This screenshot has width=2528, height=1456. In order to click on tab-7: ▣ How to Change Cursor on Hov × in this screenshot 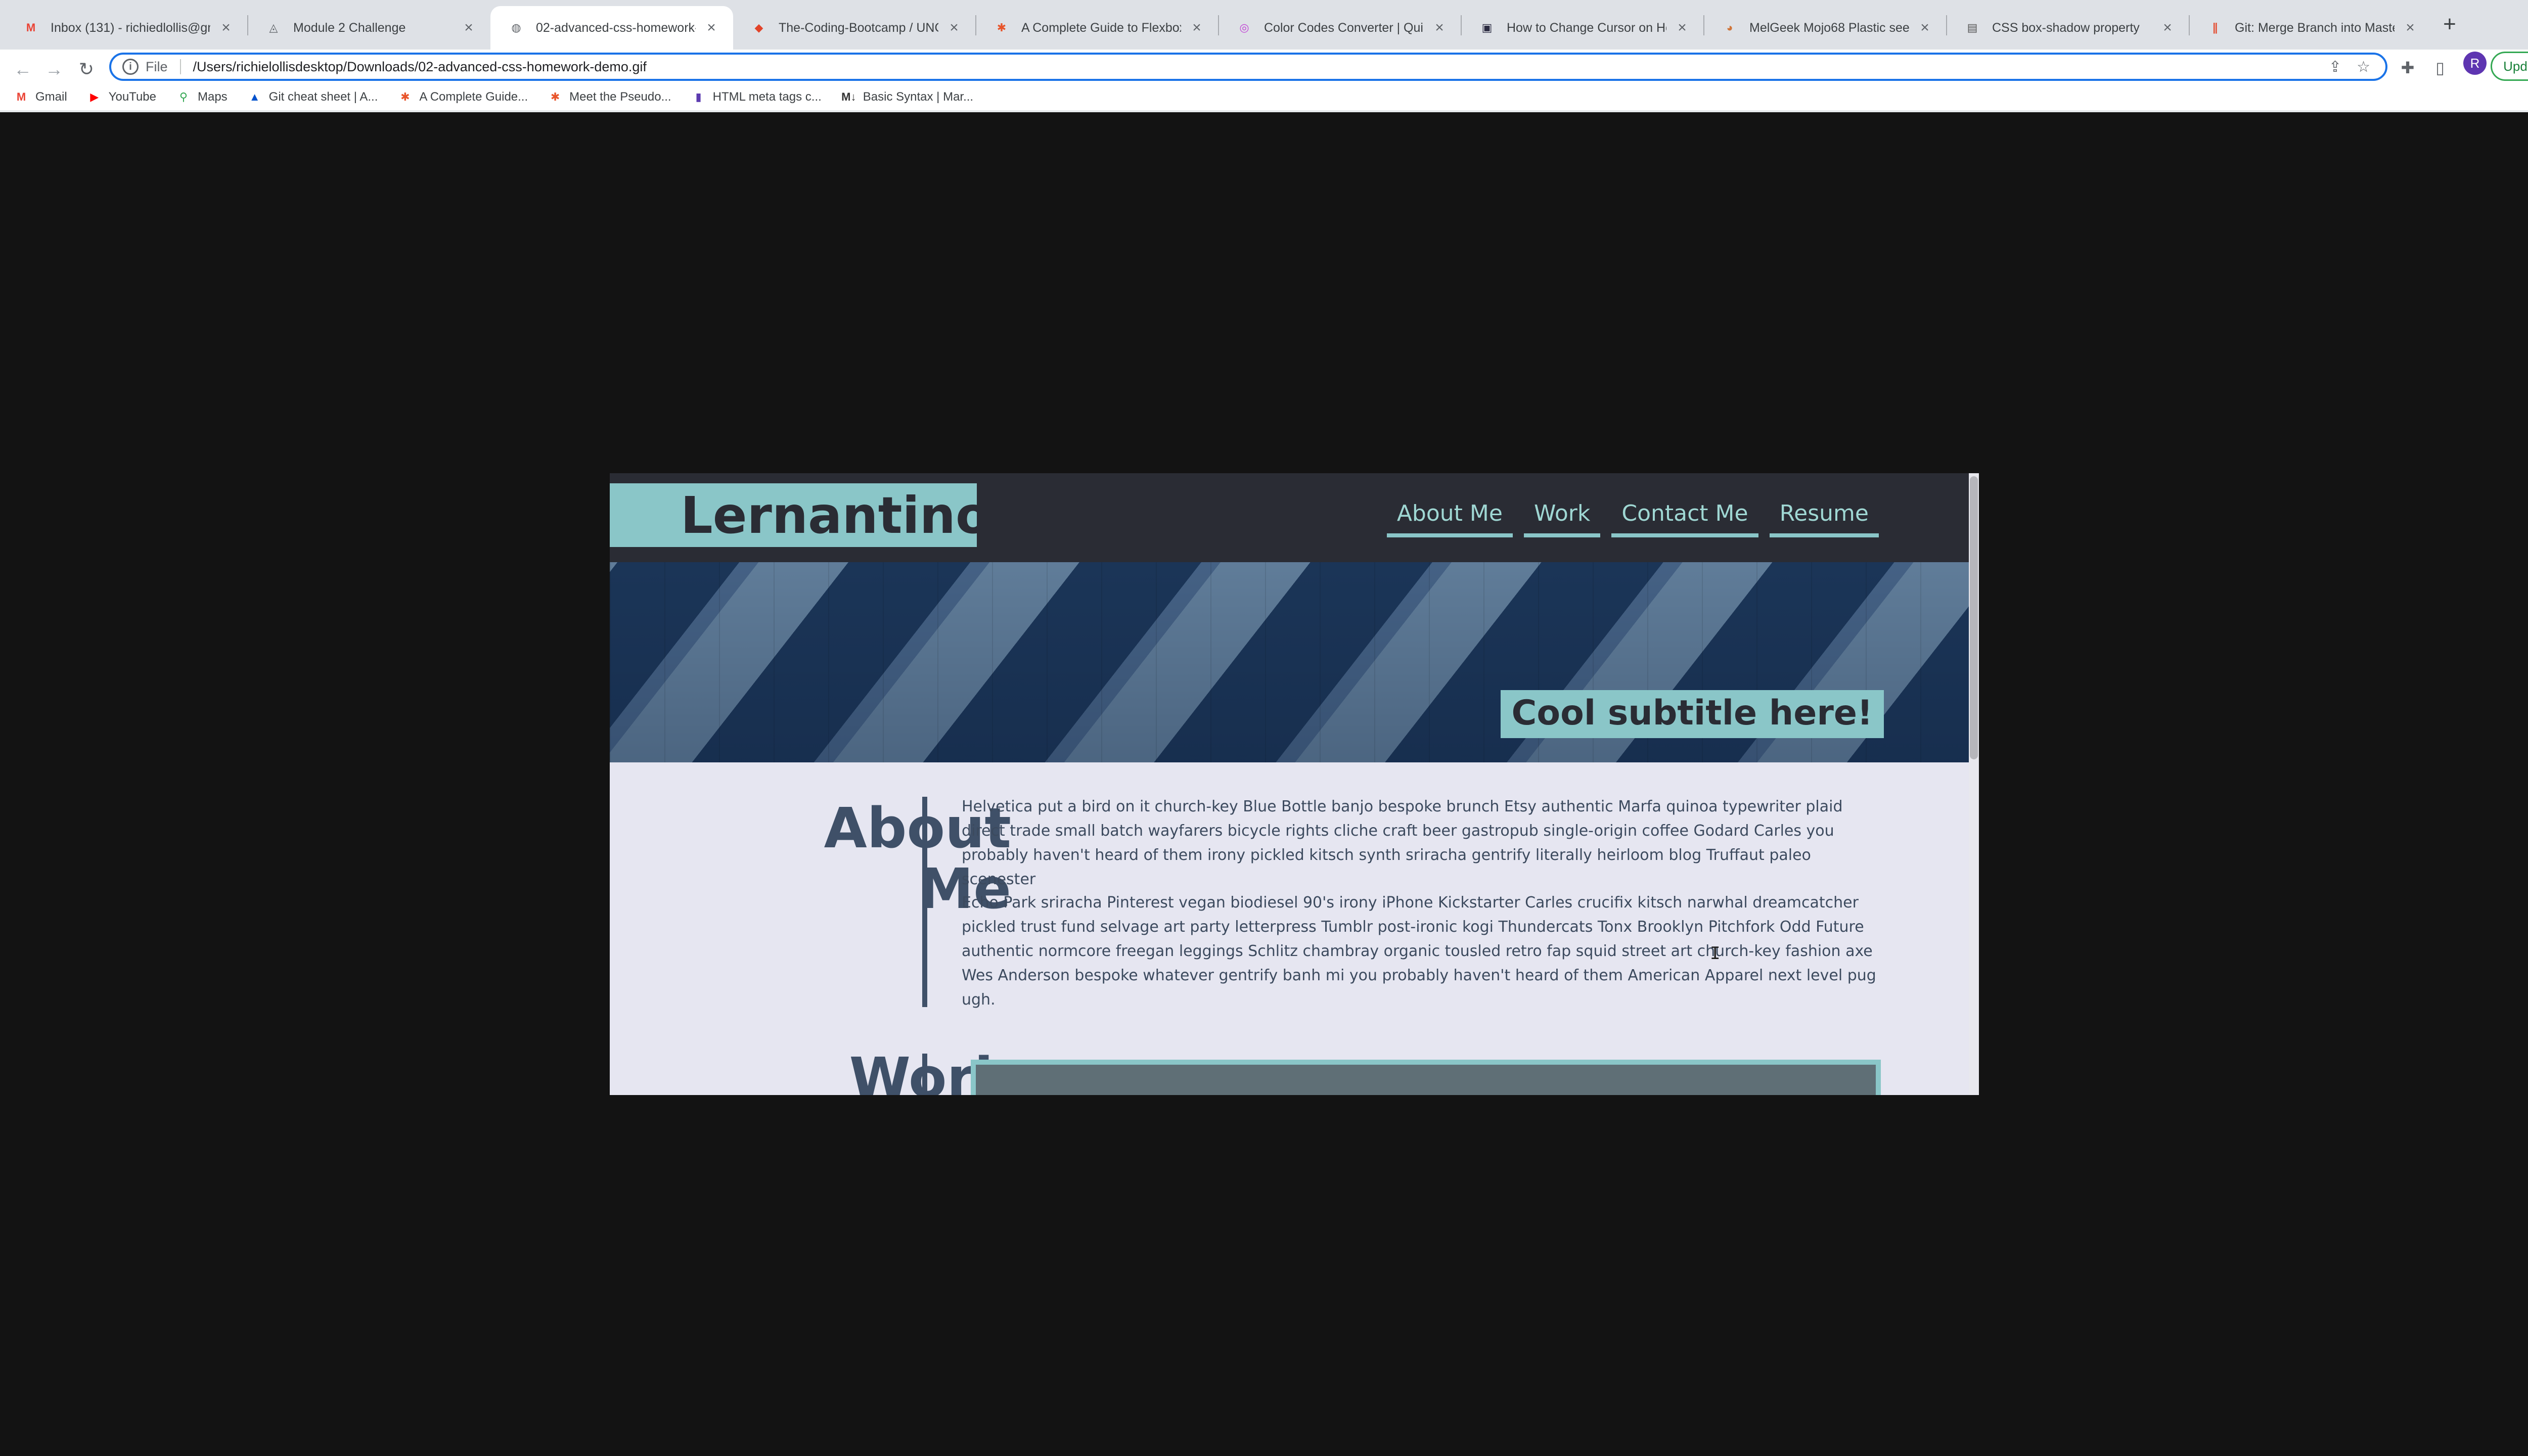, I will do `click(1583, 28)`.